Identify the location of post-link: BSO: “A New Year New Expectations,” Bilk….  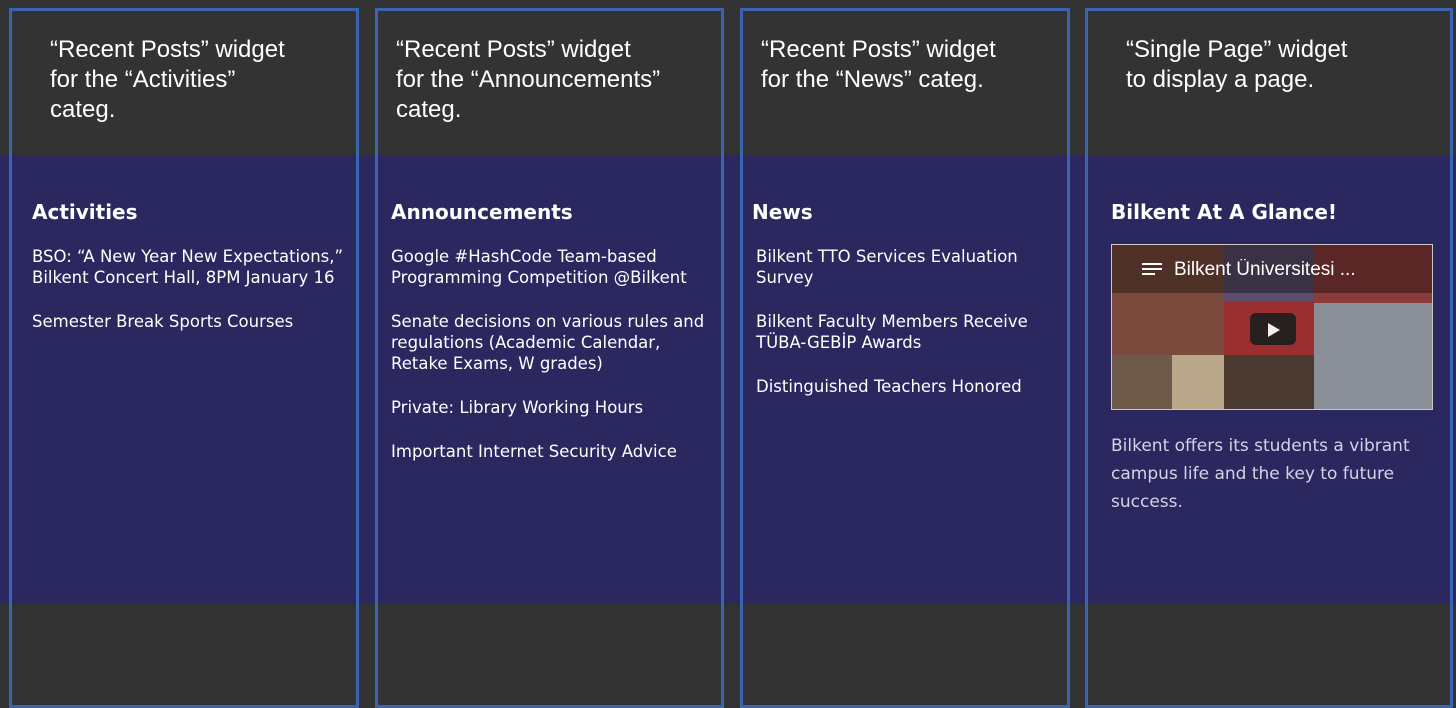
(191, 267).